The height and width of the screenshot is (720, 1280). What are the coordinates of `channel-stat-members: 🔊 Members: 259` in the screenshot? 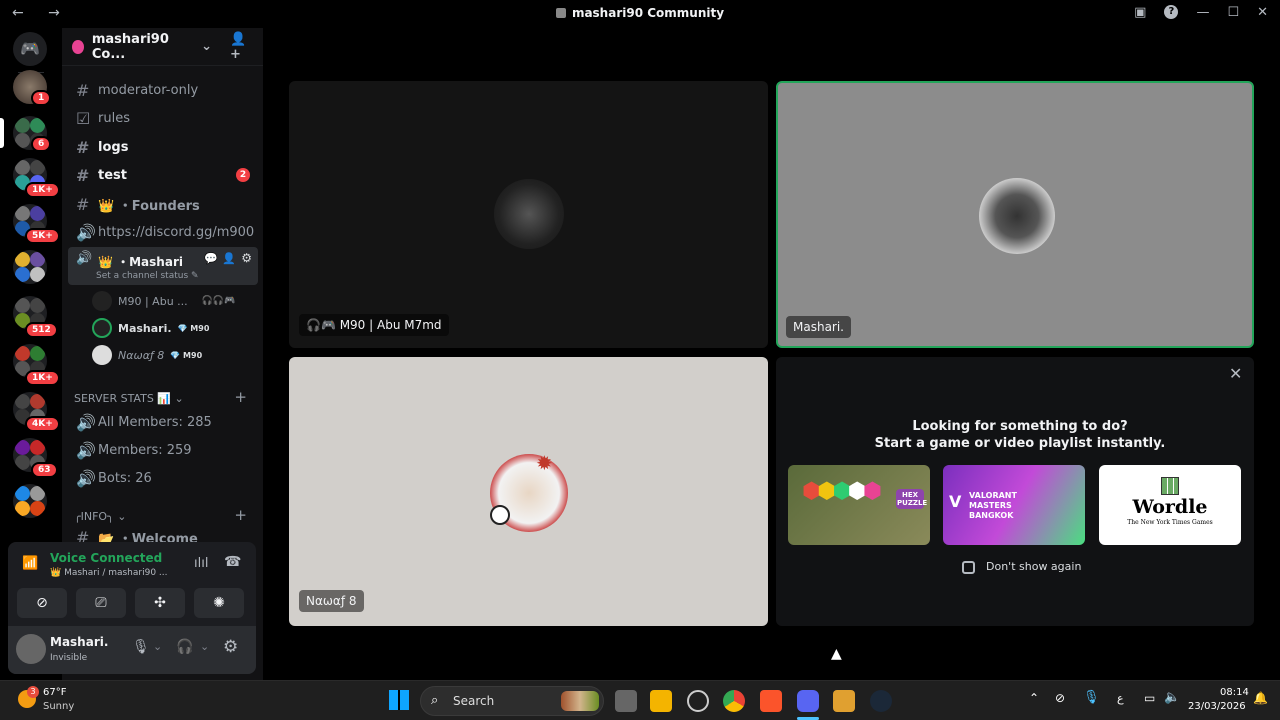 It's located at (163, 450).